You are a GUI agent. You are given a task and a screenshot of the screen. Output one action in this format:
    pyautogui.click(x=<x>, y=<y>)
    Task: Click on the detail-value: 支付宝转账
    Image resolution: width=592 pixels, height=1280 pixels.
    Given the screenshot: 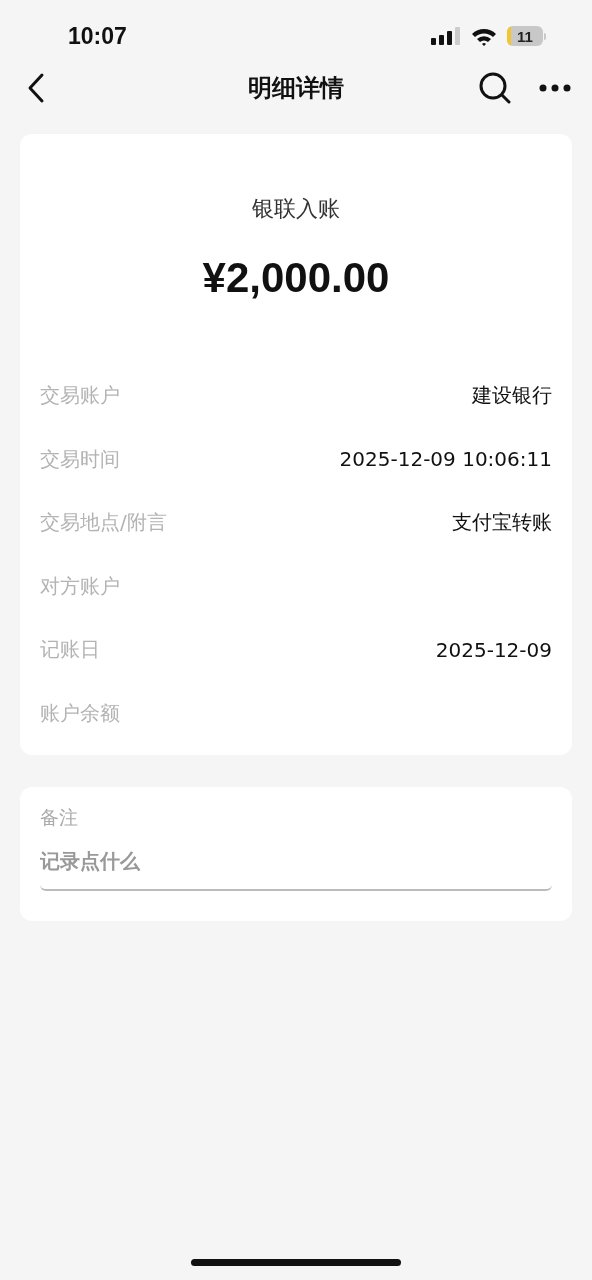 What is the action you would take?
    pyautogui.click(x=502, y=523)
    